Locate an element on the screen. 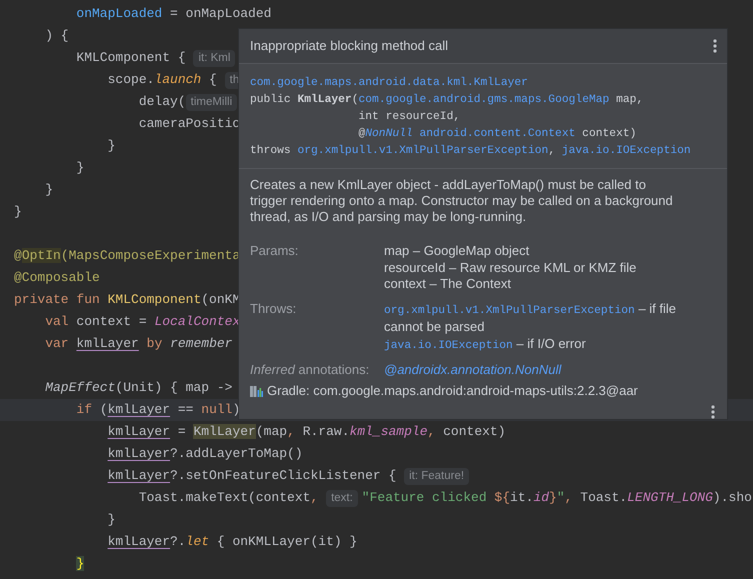 The height and width of the screenshot is (579, 753). section-entry: resourceId – Raw resource KML or KMZ file is located at coordinates (511, 268).